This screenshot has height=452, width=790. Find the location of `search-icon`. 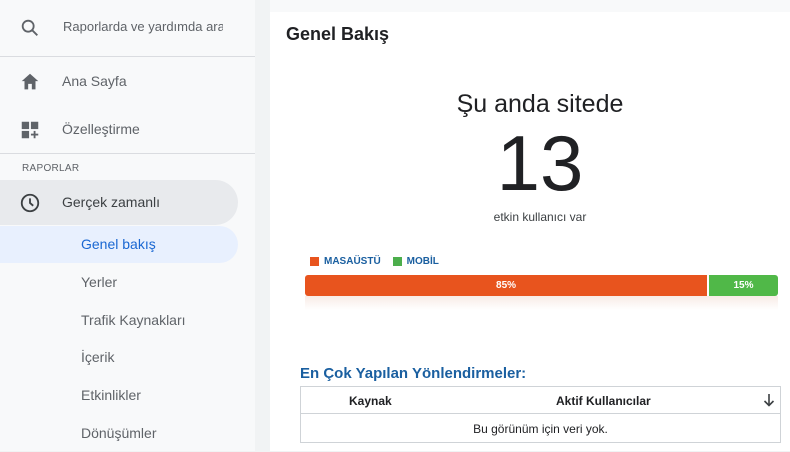

search-icon is located at coordinates (30, 28).